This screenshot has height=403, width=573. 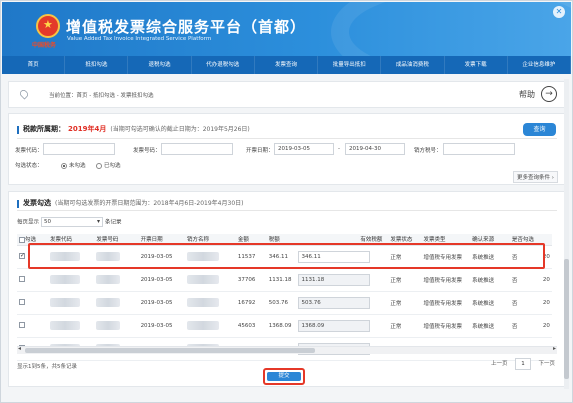 What do you see at coordinates (101, 96) in the screenshot?
I see `breadcrumb-text: 当前位置：首页 - 抵扣勾选 - 发票抵扣勾选` at bounding box center [101, 96].